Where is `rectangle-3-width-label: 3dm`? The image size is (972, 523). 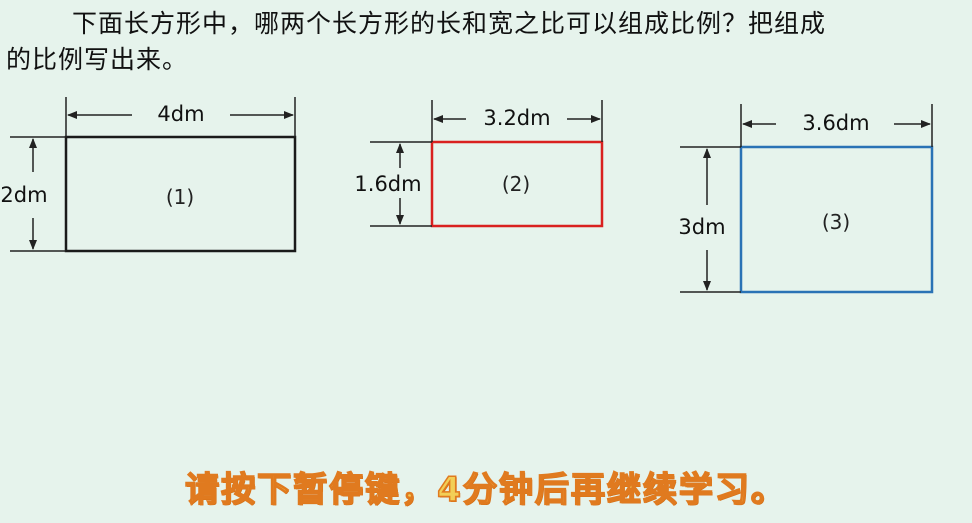 rectangle-3-width-label: 3dm is located at coordinates (701, 227).